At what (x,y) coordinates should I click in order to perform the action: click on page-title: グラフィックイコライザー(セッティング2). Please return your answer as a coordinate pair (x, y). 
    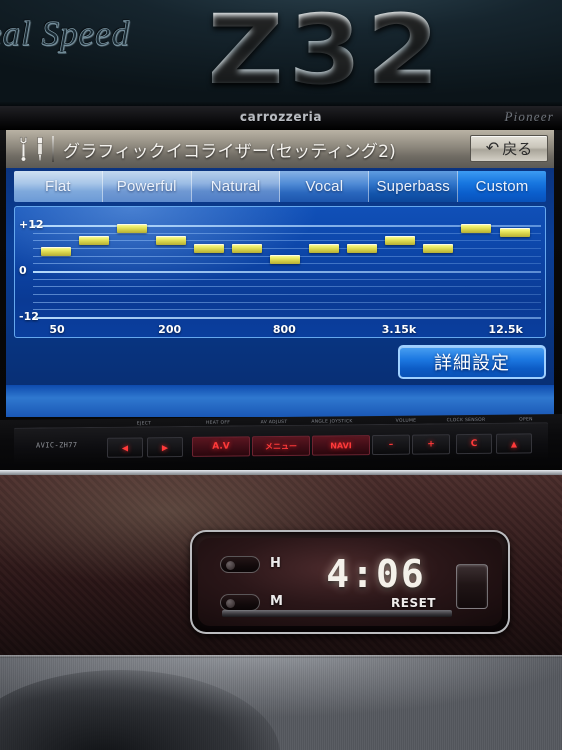
    Looking at the image, I should click on (229, 151).